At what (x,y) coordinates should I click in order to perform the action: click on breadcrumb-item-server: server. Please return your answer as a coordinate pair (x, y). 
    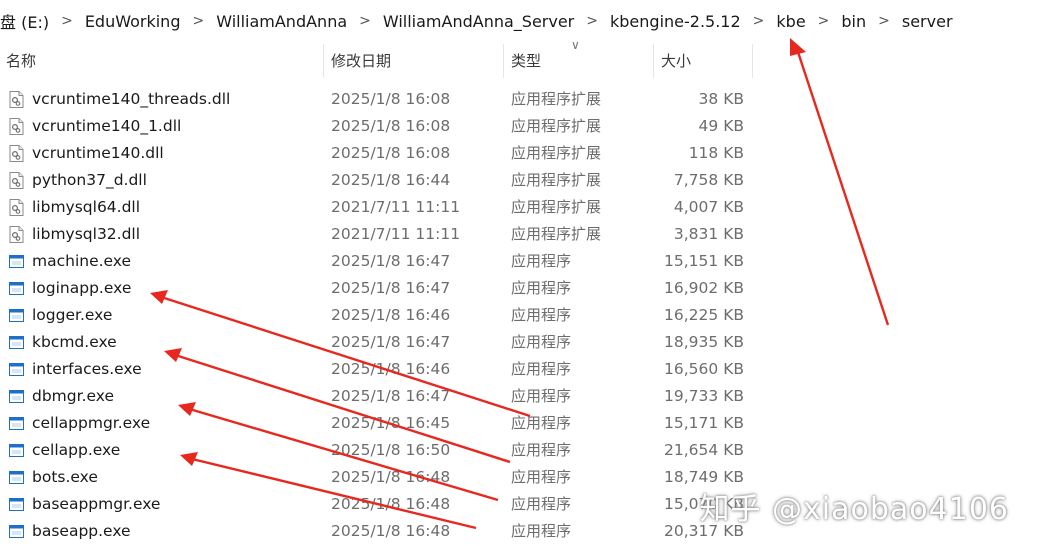
    Looking at the image, I should click on (927, 21).